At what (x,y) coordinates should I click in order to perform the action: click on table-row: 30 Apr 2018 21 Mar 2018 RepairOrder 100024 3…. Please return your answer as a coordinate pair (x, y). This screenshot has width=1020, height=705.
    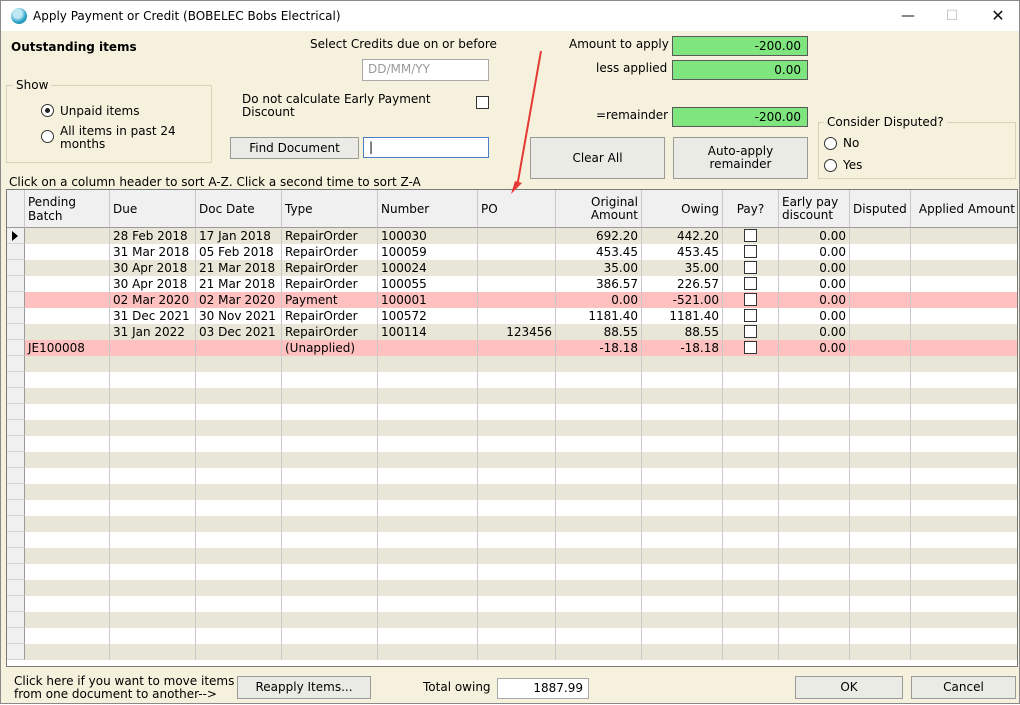
    Looking at the image, I should click on (512, 268).